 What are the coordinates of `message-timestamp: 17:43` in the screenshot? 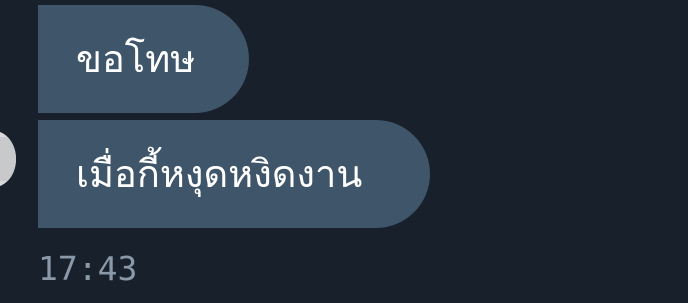 It's located at (88, 268).